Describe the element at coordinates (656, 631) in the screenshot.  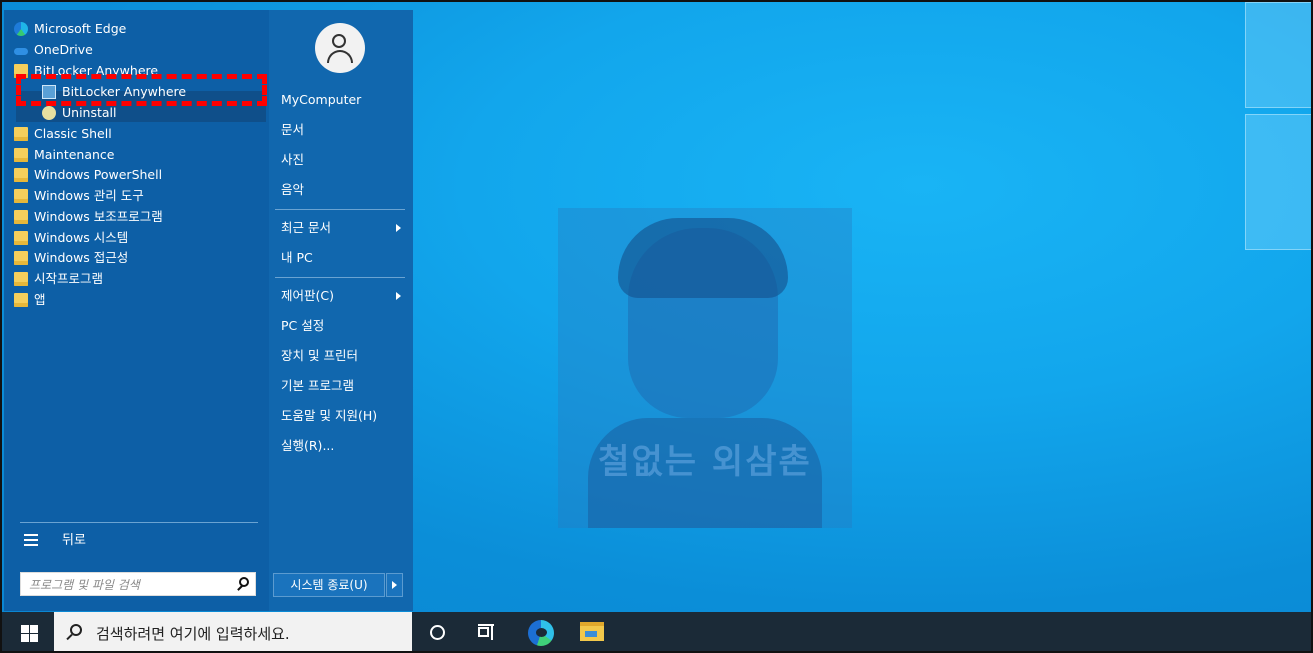
I see `taskbar: 검색하려면 여기에 입력하세요.` at that location.